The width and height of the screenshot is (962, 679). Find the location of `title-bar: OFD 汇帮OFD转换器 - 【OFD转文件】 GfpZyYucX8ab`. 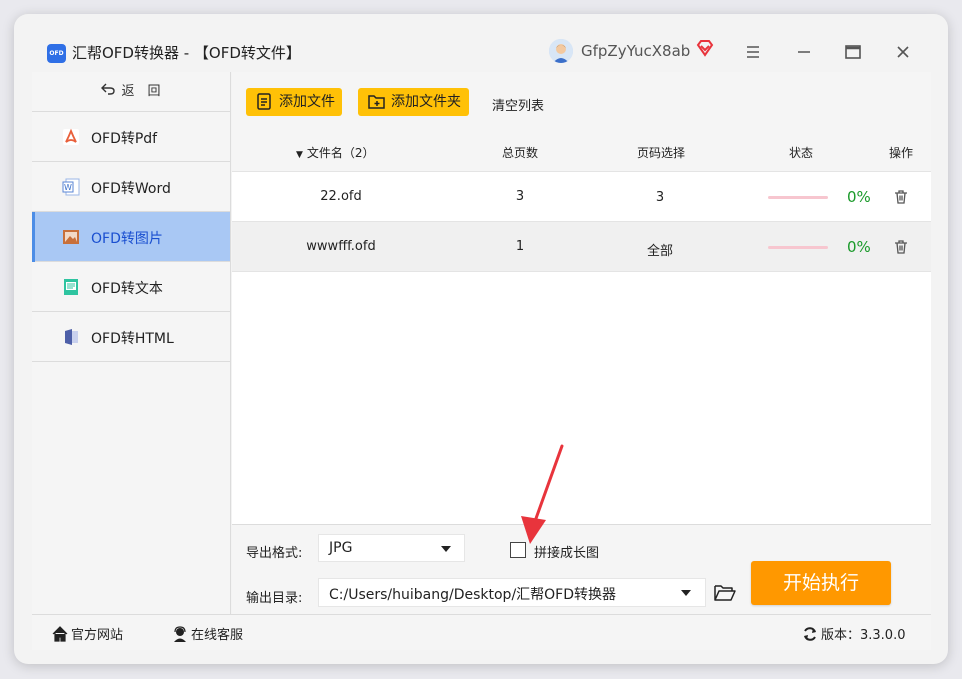

title-bar: OFD 汇帮OFD转换器 - 【OFD转文件】 GfpZyYucX8ab is located at coordinates (481, 43).